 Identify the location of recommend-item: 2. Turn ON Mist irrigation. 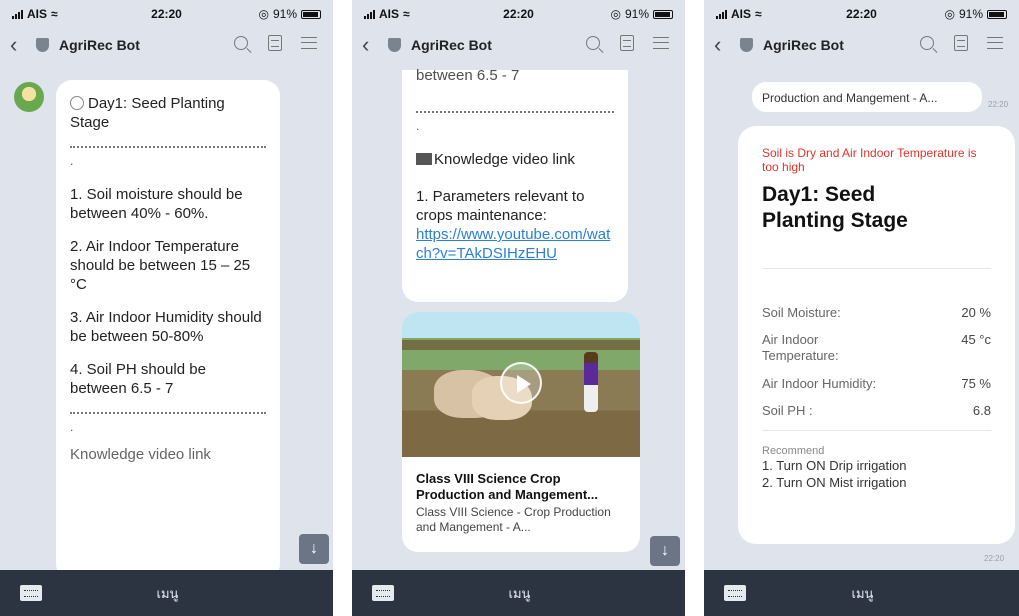
(834, 482).